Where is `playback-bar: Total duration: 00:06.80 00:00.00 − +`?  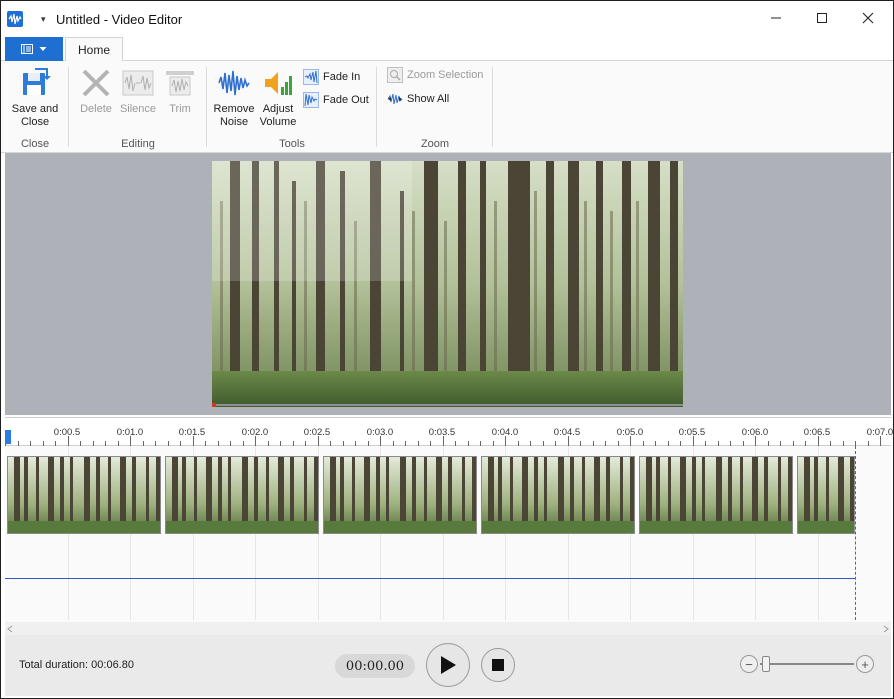 playback-bar: Total duration: 00:06.80 00:00.00 − + is located at coordinates (448, 665).